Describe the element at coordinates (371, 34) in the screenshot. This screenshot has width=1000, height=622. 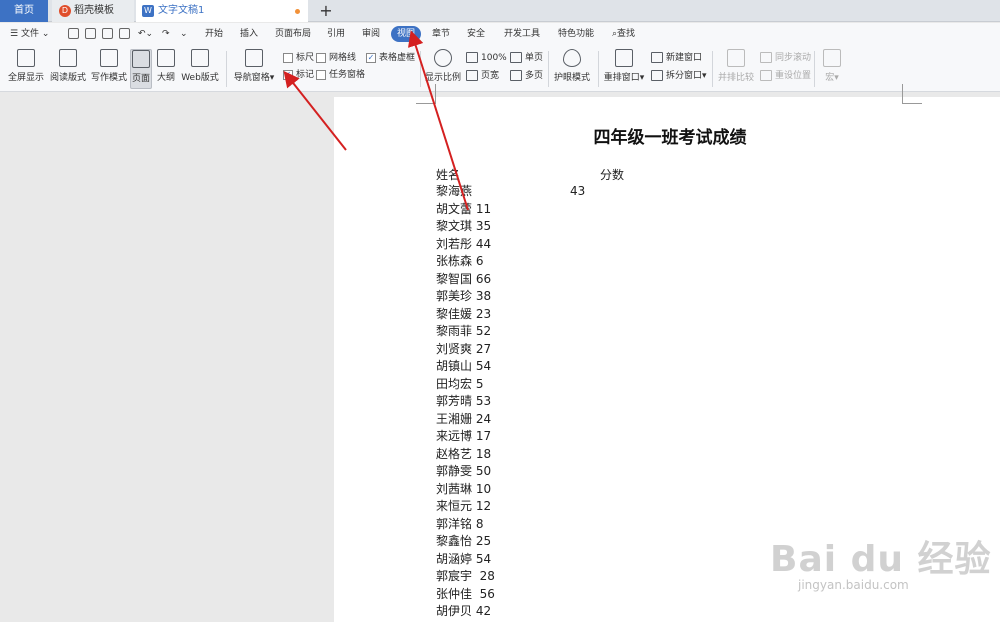
I see `menu-review: 审阅` at that location.